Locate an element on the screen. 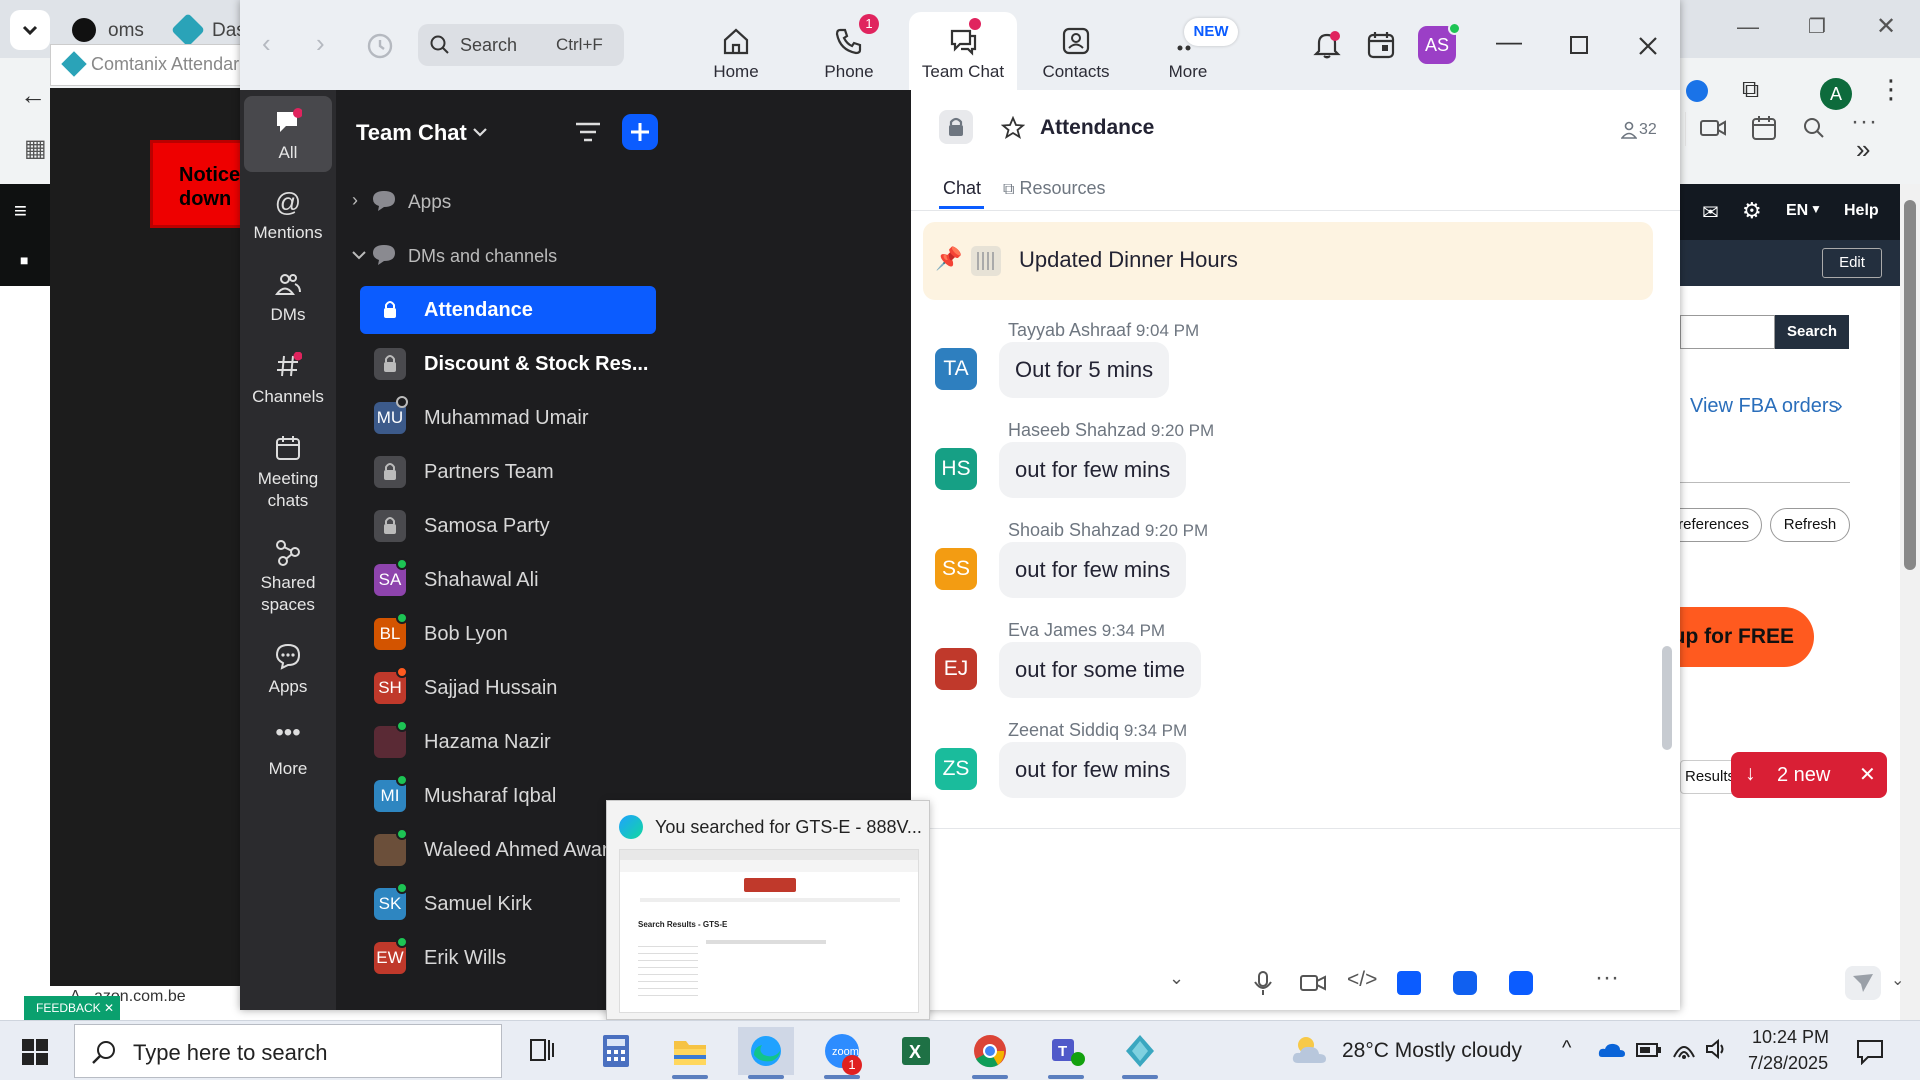 The height and width of the screenshot is (1080, 1920). nav-home: Home is located at coordinates (736, 51).